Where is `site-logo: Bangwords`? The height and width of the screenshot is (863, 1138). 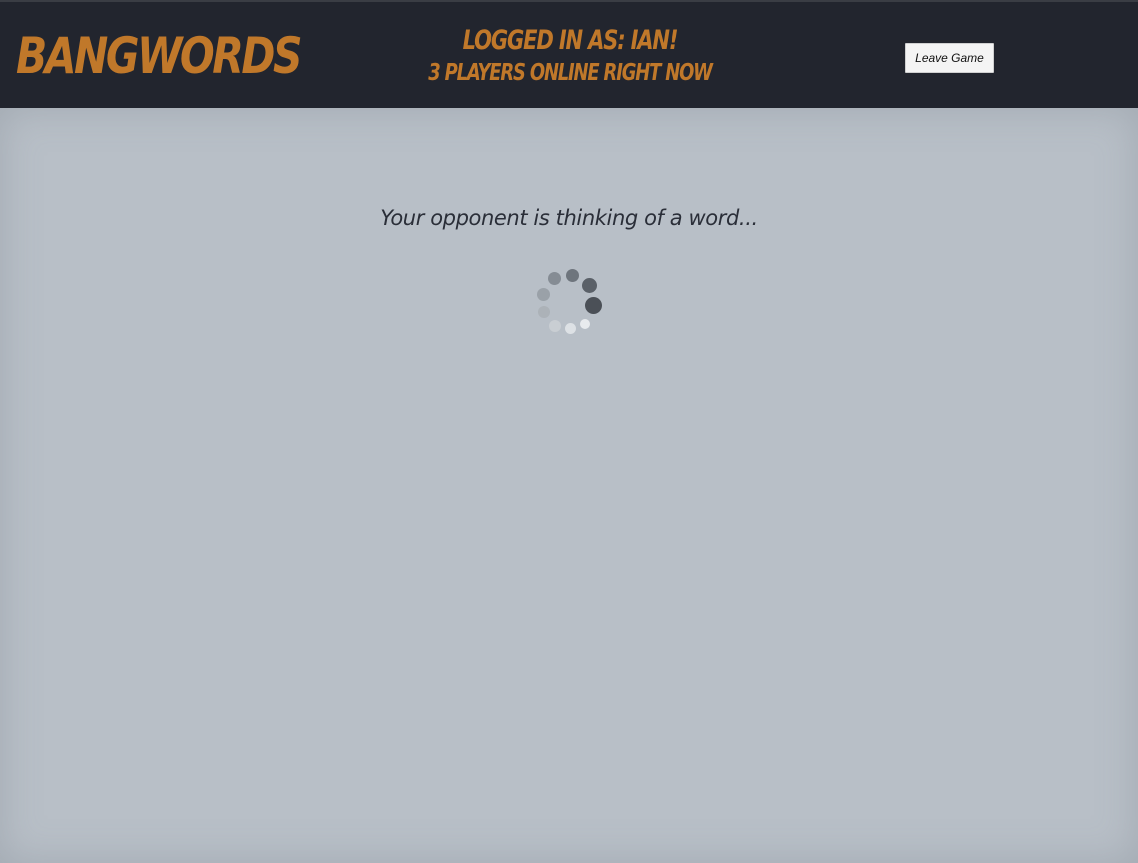 site-logo: Bangwords is located at coordinates (159, 56).